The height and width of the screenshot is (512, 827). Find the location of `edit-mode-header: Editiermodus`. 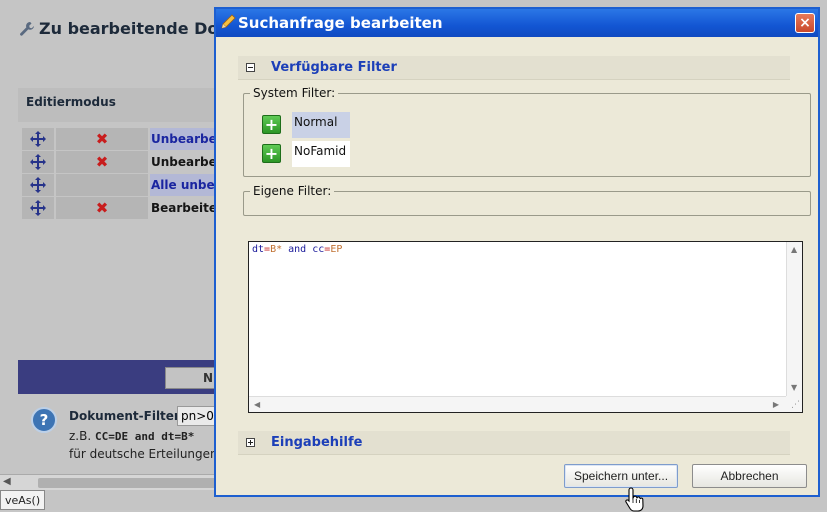

edit-mode-header: Editiermodus is located at coordinates (116, 105).